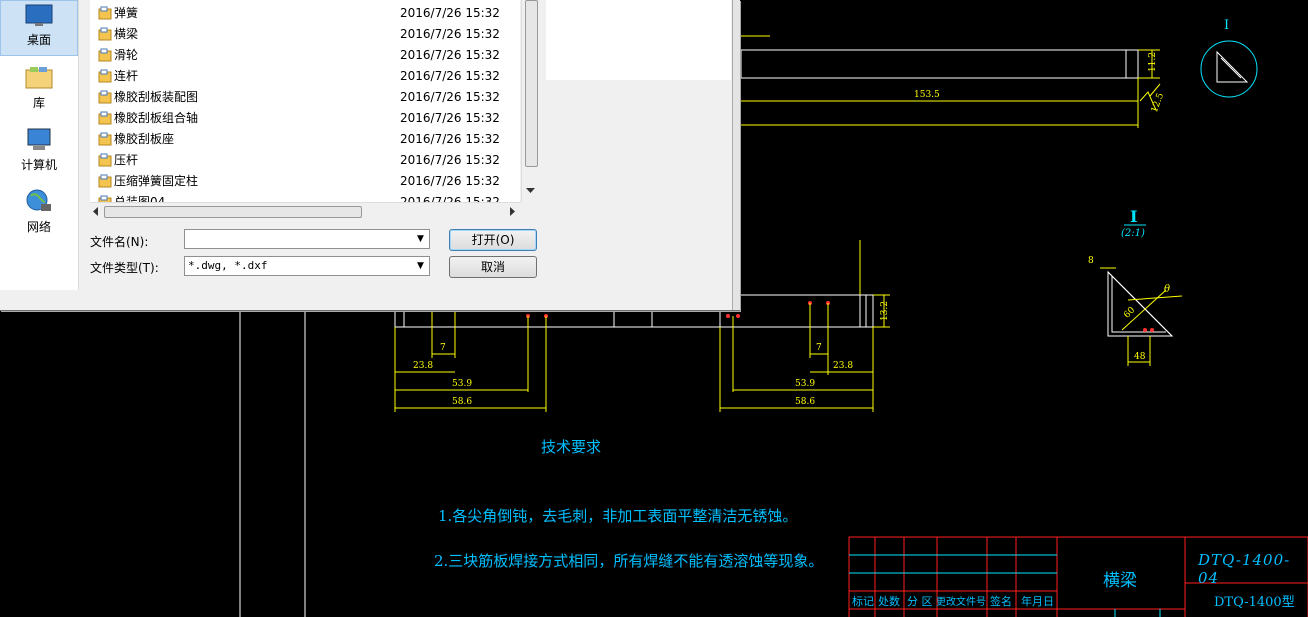 The image size is (1308, 617). I want to click on file-row: 横梁 2016/7/26 15:32, so click(305, 34).